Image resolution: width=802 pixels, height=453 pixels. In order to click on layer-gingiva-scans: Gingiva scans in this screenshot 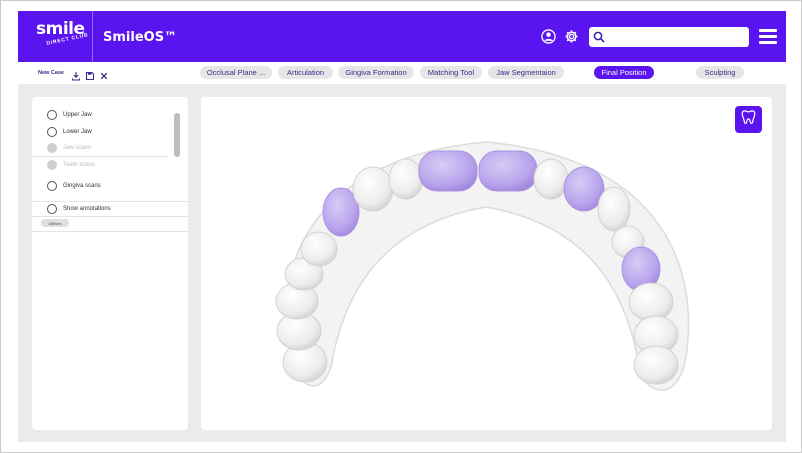, I will do `click(110, 186)`.